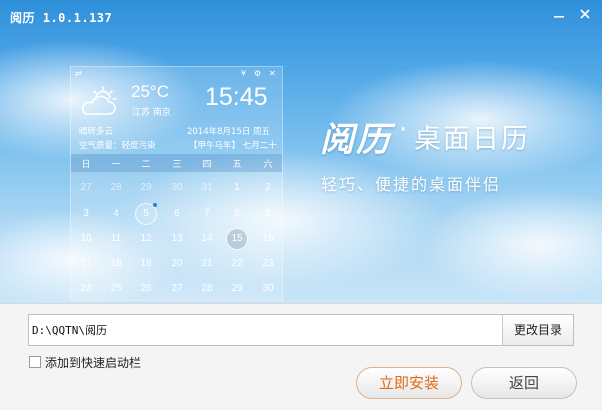  Describe the element at coordinates (116, 238) in the screenshot. I see `calendar-day: 11` at that location.